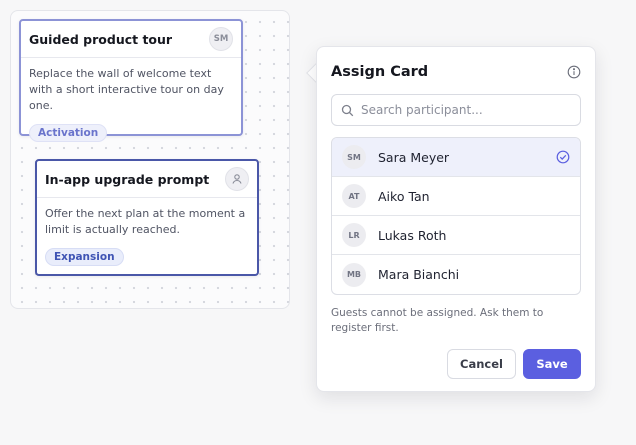  I want to click on participant-name: Aiko Tan, so click(404, 196).